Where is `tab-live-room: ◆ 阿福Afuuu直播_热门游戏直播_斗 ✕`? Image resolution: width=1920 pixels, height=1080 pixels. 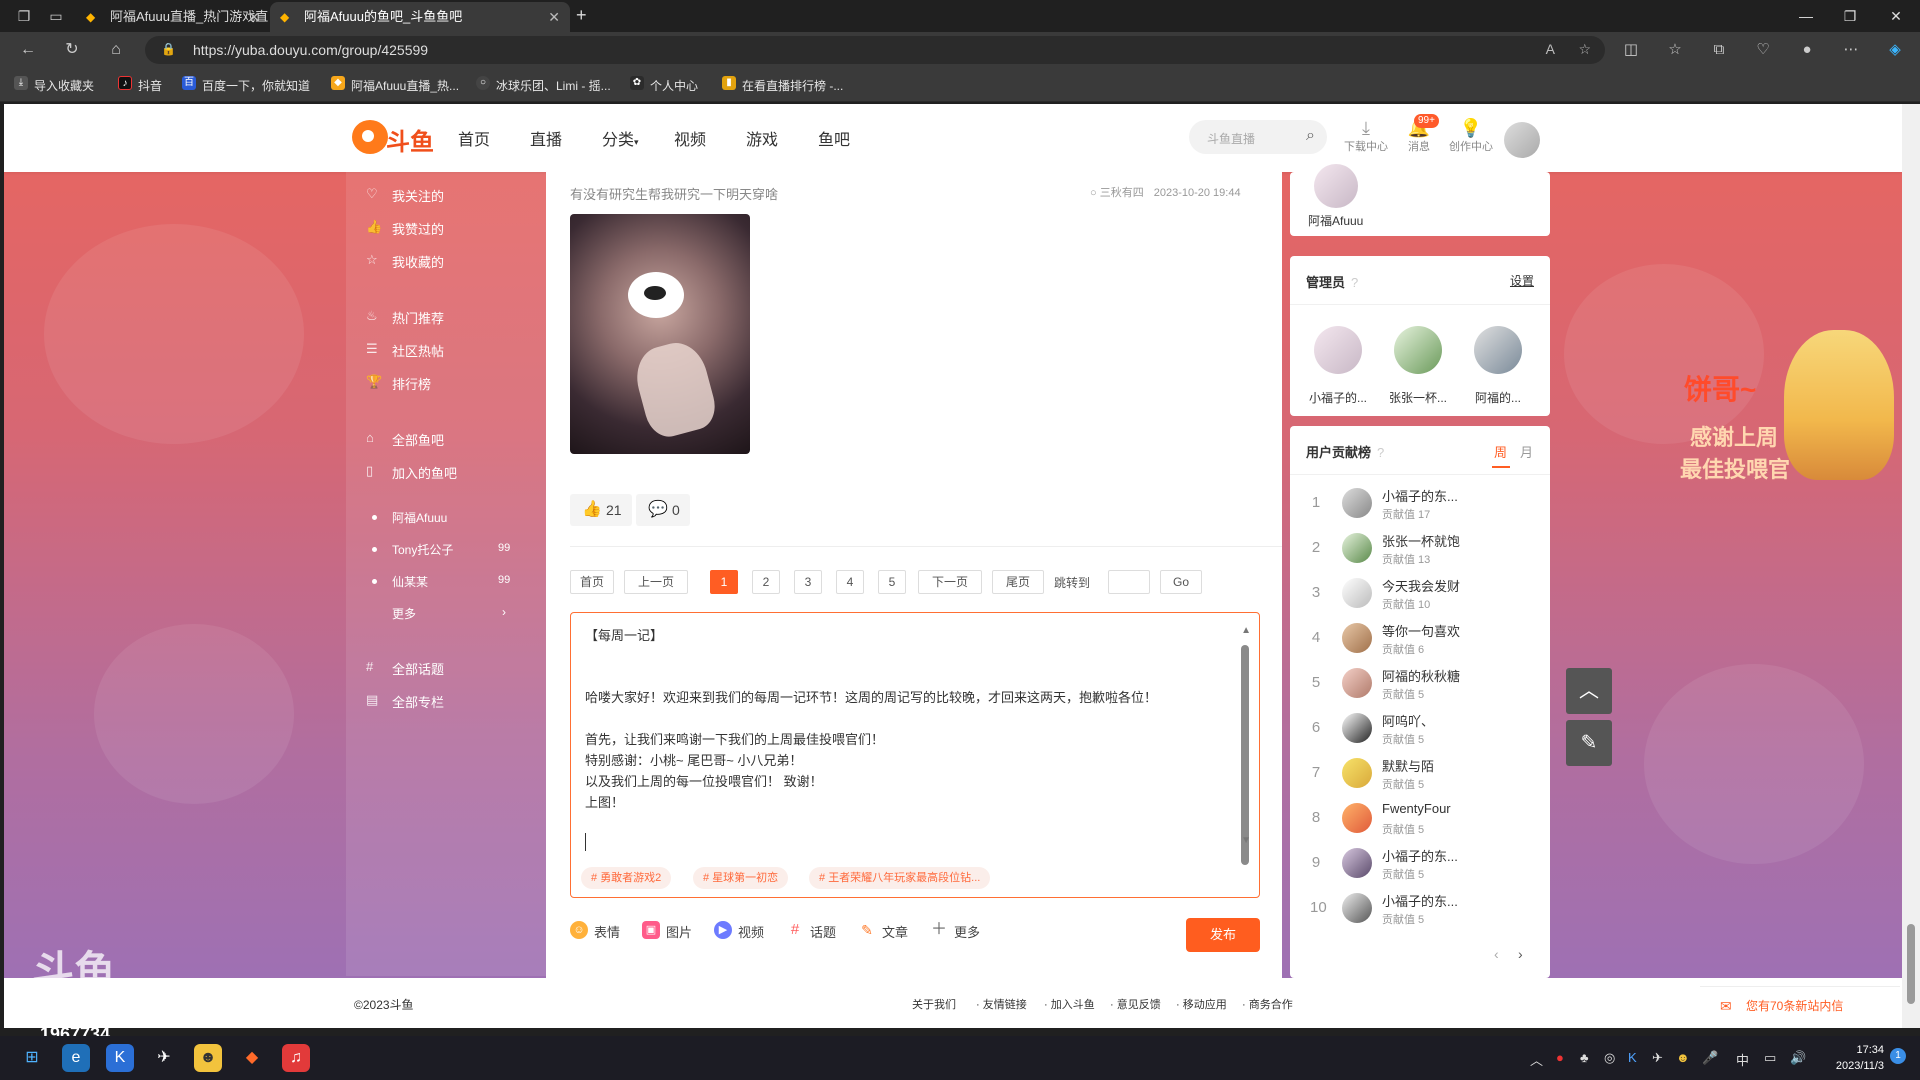
tab-live-room: ◆ 阿福Afuuu直播_热门游戏直播_斗 ✕ is located at coordinates (173, 28).